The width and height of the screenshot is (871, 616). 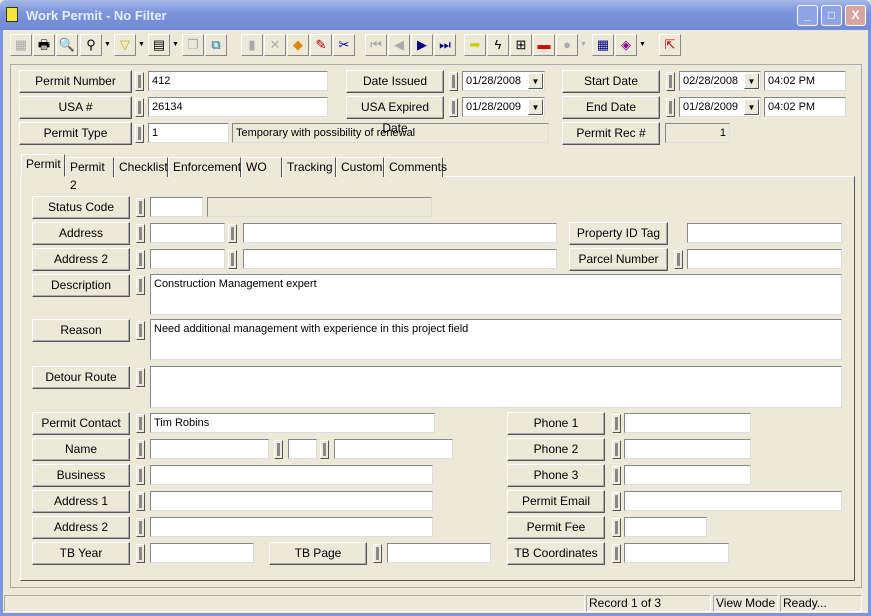 I want to click on permit-fee-input, so click(x=665, y=527).